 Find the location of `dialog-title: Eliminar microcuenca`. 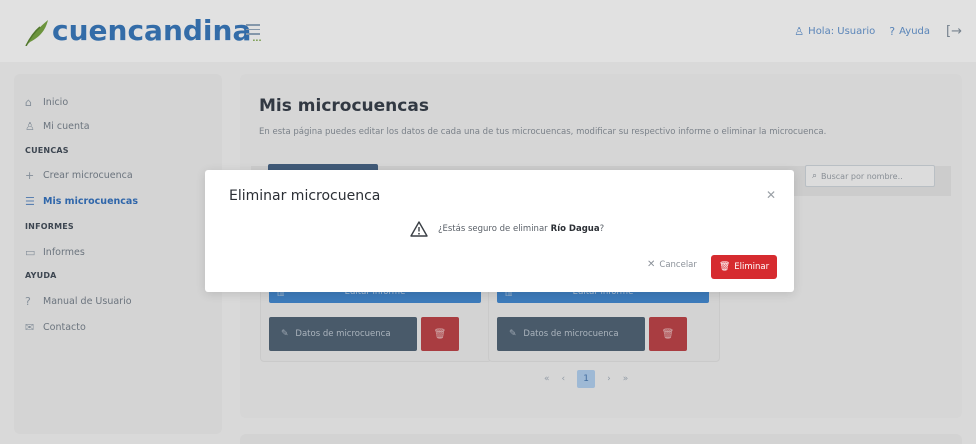

dialog-title: Eliminar microcuenca is located at coordinates (305, 196).